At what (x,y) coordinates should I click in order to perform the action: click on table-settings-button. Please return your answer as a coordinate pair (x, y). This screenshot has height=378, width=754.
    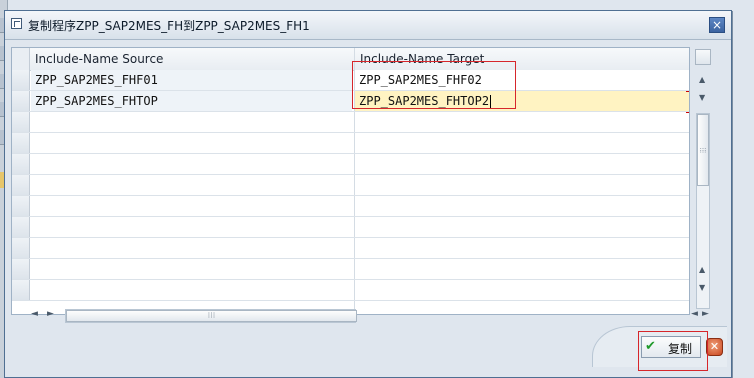
    Looking at the image, I should click on (703, 57).